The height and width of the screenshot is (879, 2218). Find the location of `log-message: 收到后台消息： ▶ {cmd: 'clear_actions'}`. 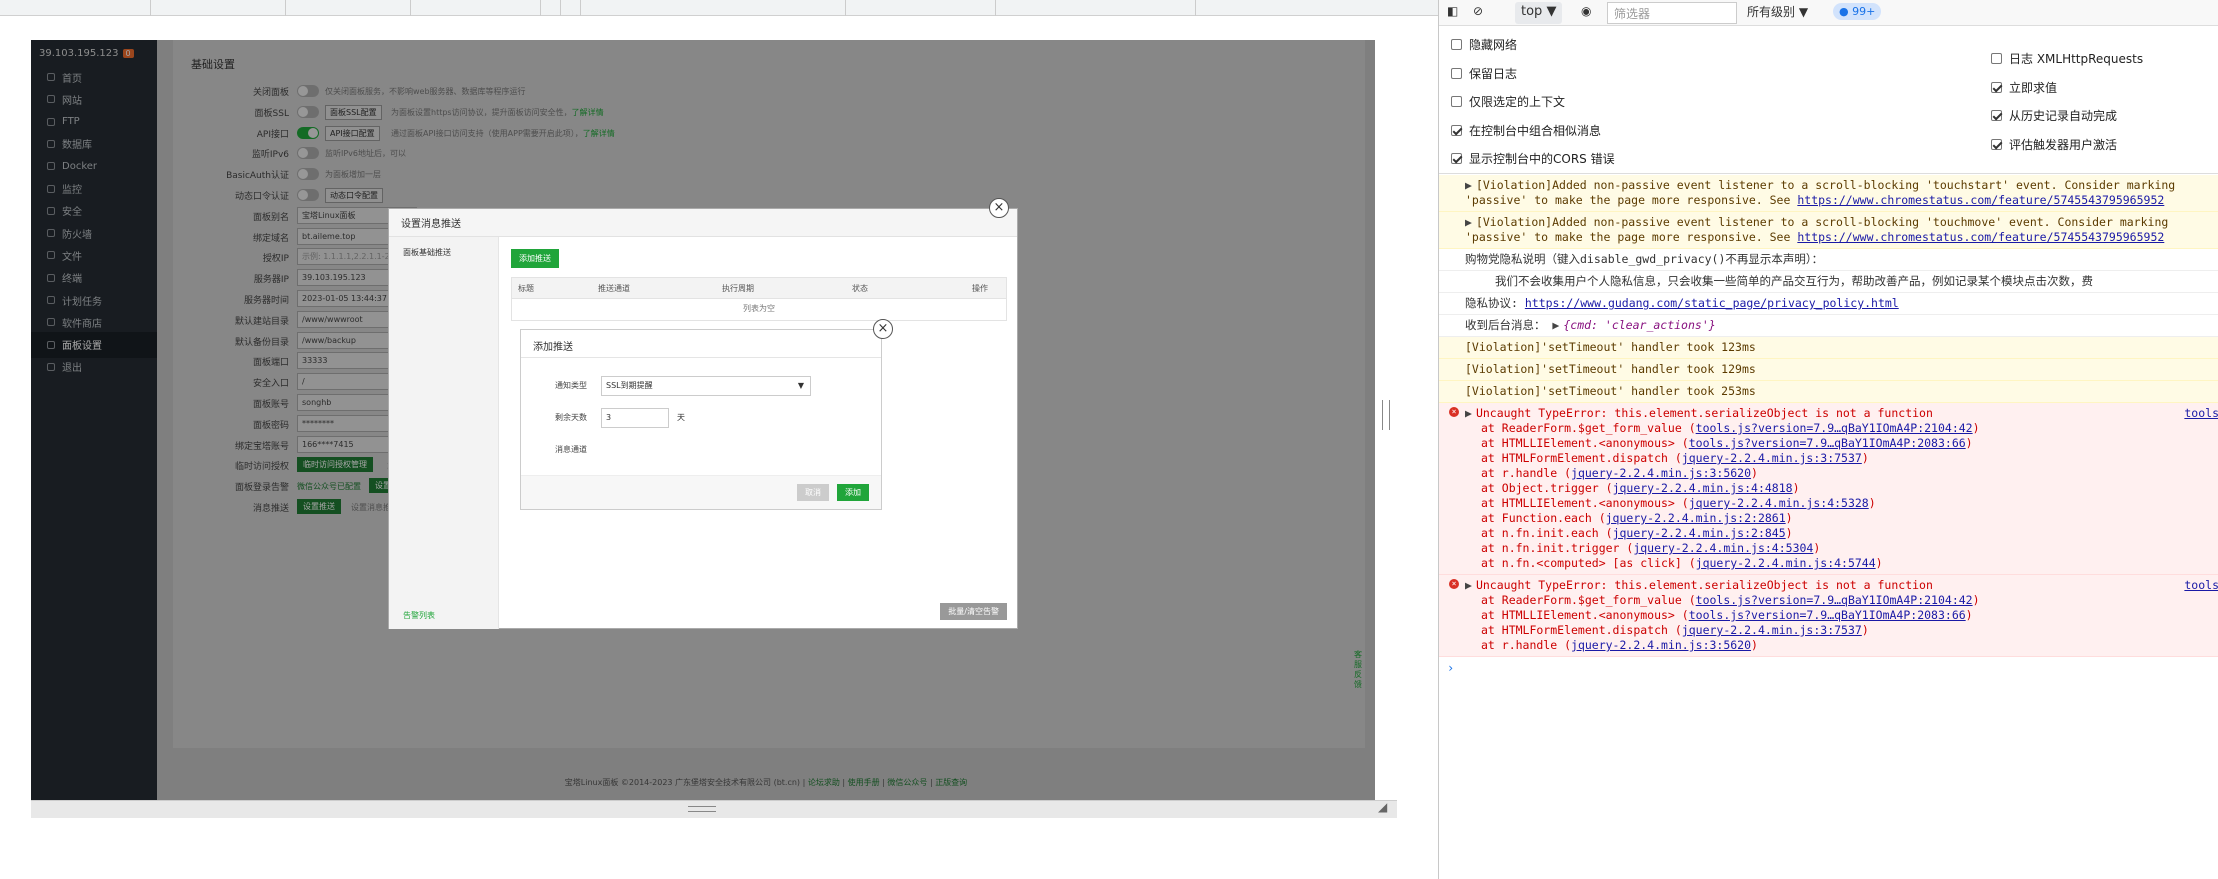

log-message: 收到后台消息： ▶ {cmd: 'clear_actions'} is located at coordinates (1828, 326).